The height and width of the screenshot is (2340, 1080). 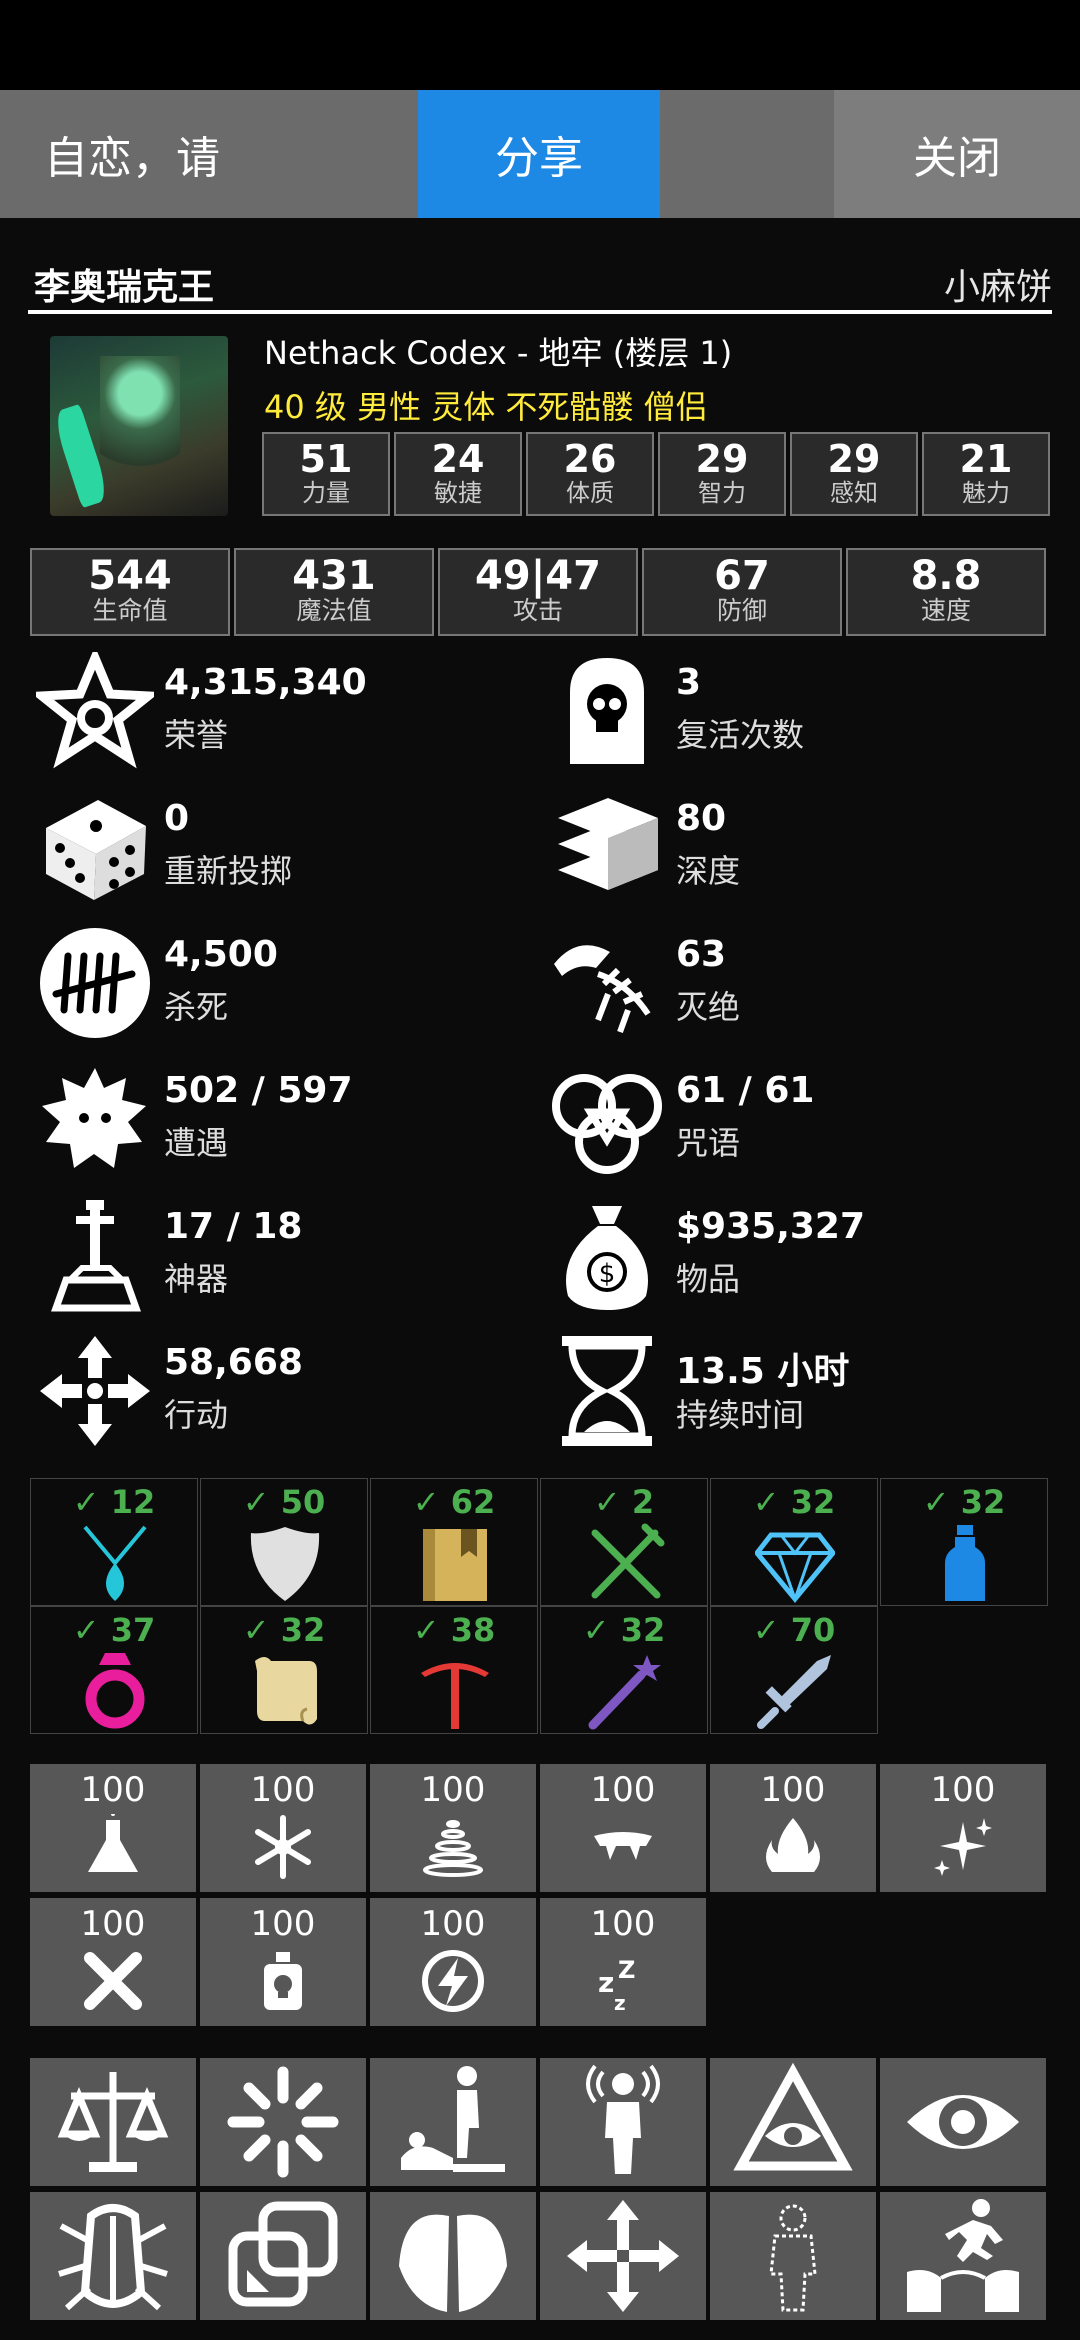 I want to click on record-label: 遭遇, so click(x=196, y=1143).